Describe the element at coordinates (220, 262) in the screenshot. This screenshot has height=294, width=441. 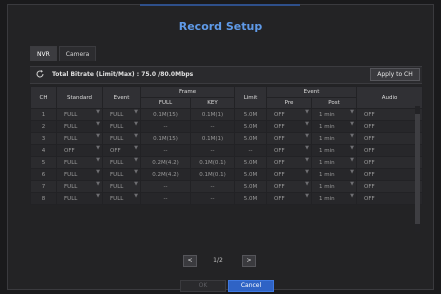
I see `pagination: < 1/2 >` at that location.